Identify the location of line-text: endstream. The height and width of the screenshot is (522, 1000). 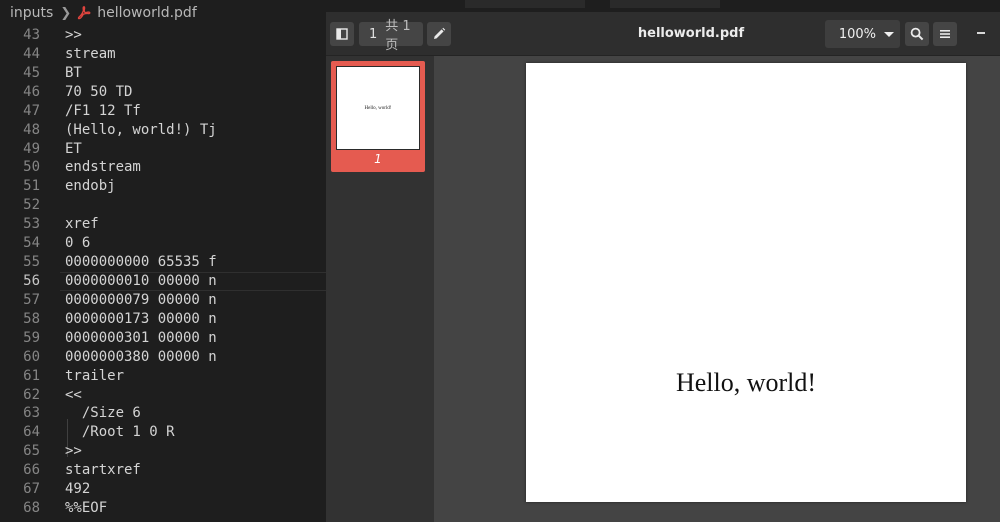
(103, 167).